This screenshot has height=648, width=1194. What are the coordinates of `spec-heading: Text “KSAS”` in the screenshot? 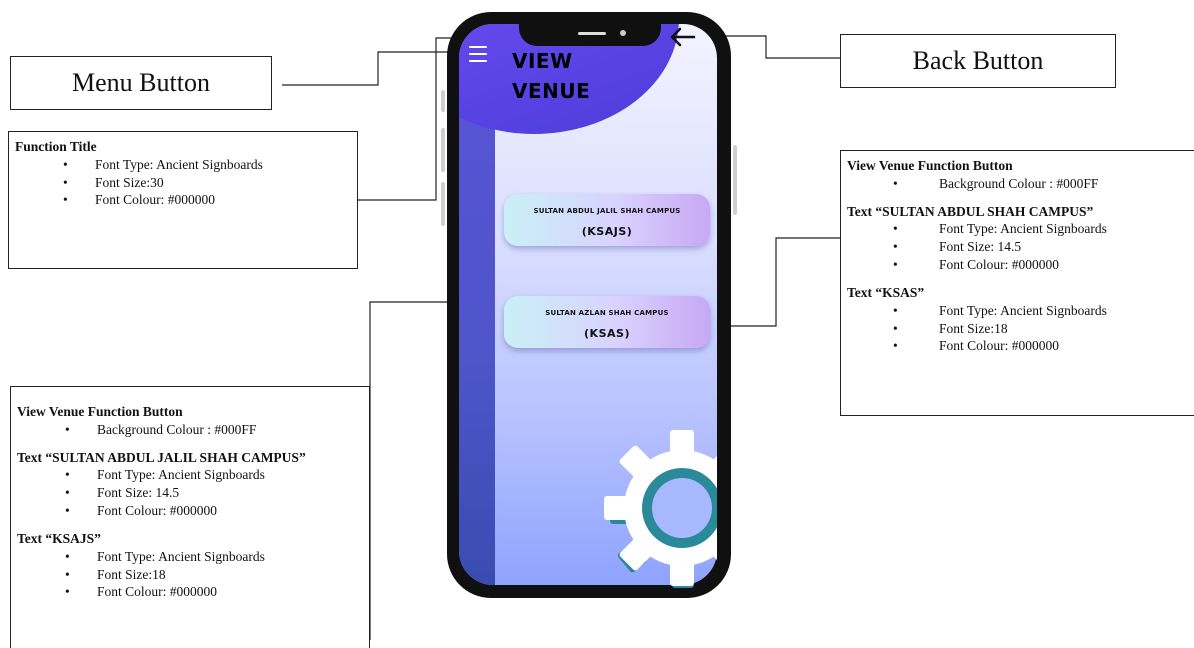 It's located at (886, 292).